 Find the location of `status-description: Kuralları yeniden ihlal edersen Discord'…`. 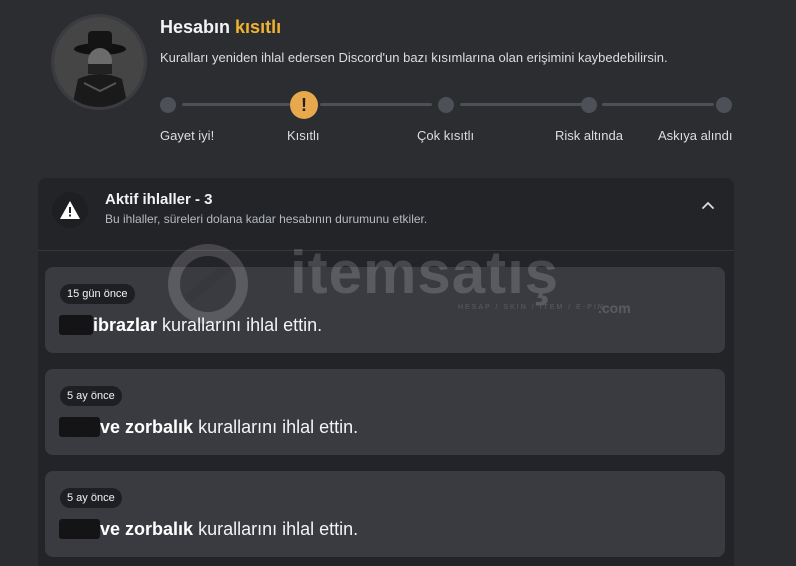

status-description: Kuralları yeniden ihlal edersen Discord'… is located at coordinates (414, 57).